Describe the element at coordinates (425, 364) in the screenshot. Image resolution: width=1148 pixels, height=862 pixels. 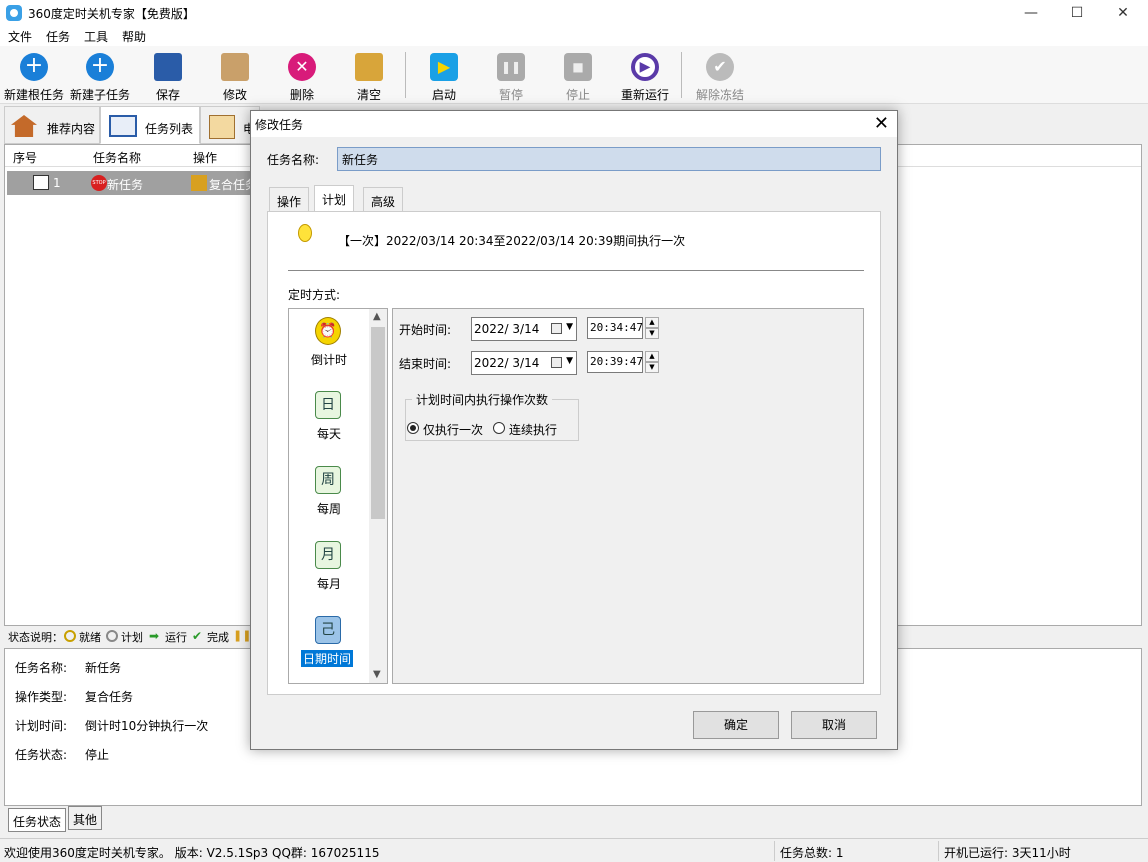
I see `end-time-label: 结束时间:` at that location.